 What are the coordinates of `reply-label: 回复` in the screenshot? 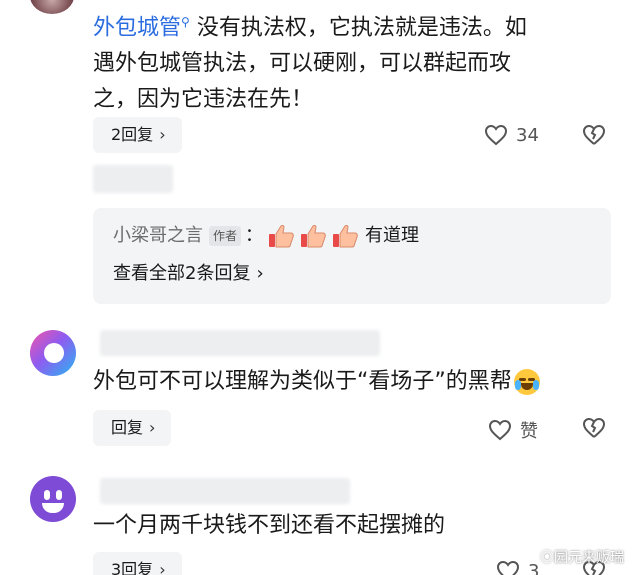 It's located at (127, 427).